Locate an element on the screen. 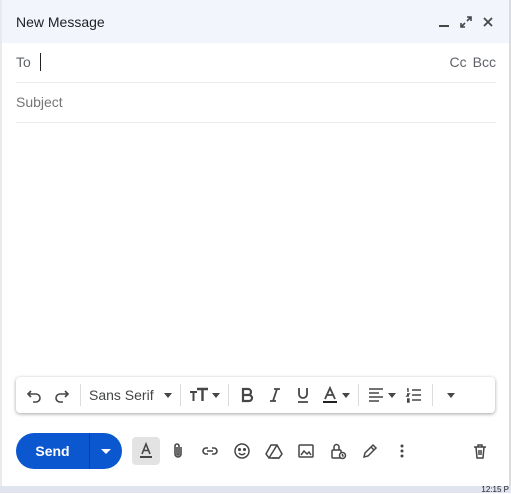  minimize-icon is located at coordinates (444, 22).